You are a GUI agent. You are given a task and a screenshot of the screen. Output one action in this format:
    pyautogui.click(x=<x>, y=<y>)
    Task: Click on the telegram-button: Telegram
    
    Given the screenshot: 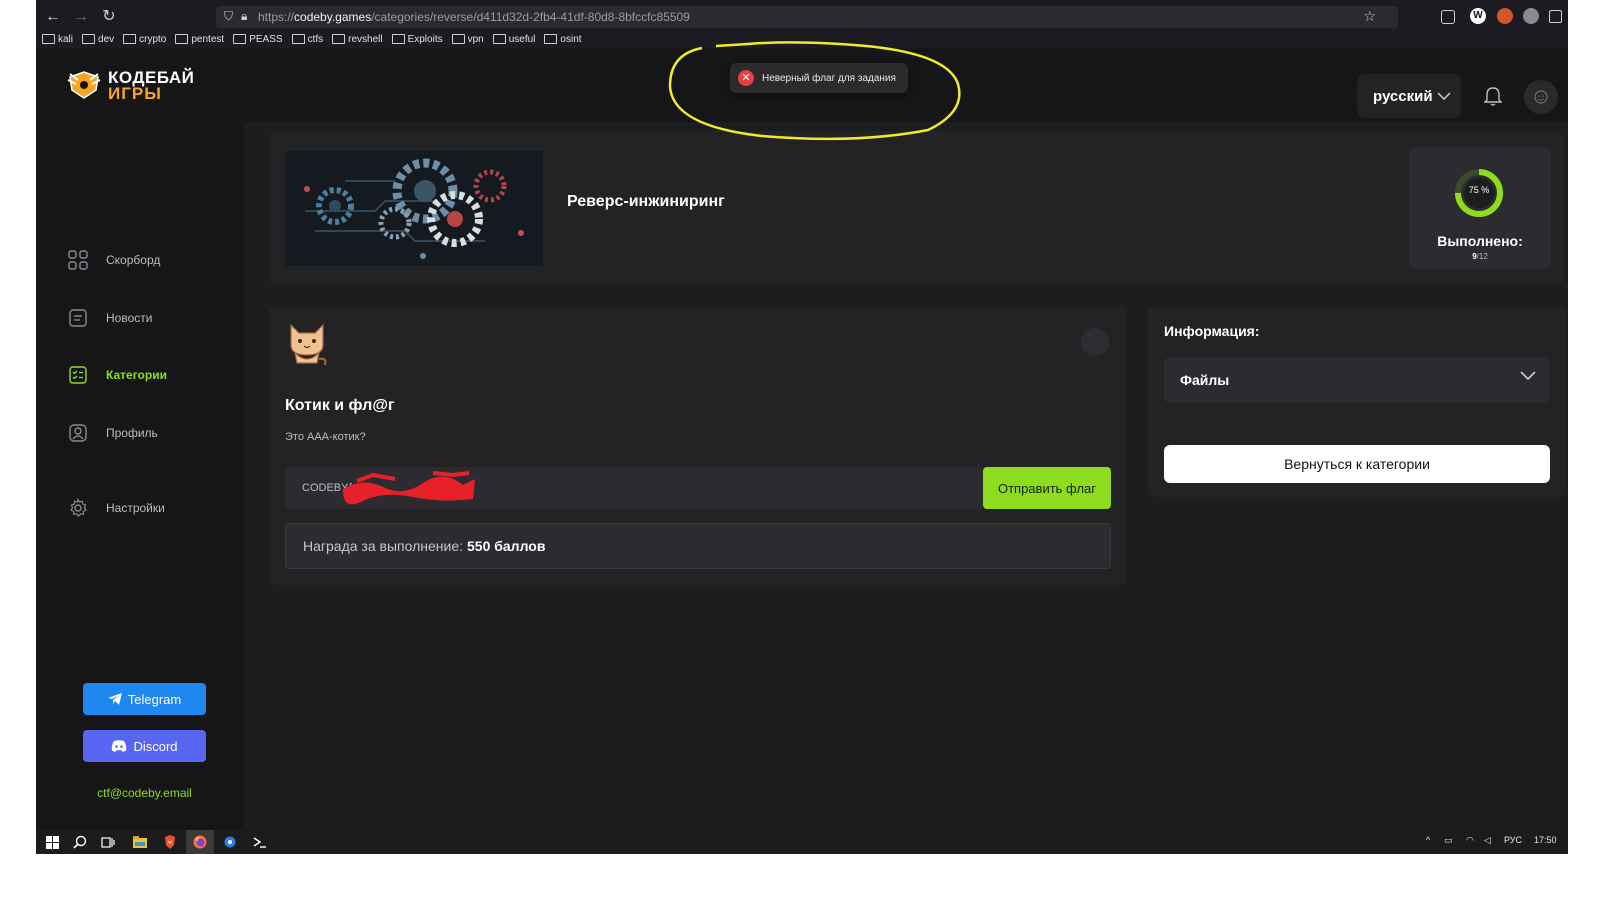 What is the action you would take?
    pyautogui.click(x=144, y=699)
    